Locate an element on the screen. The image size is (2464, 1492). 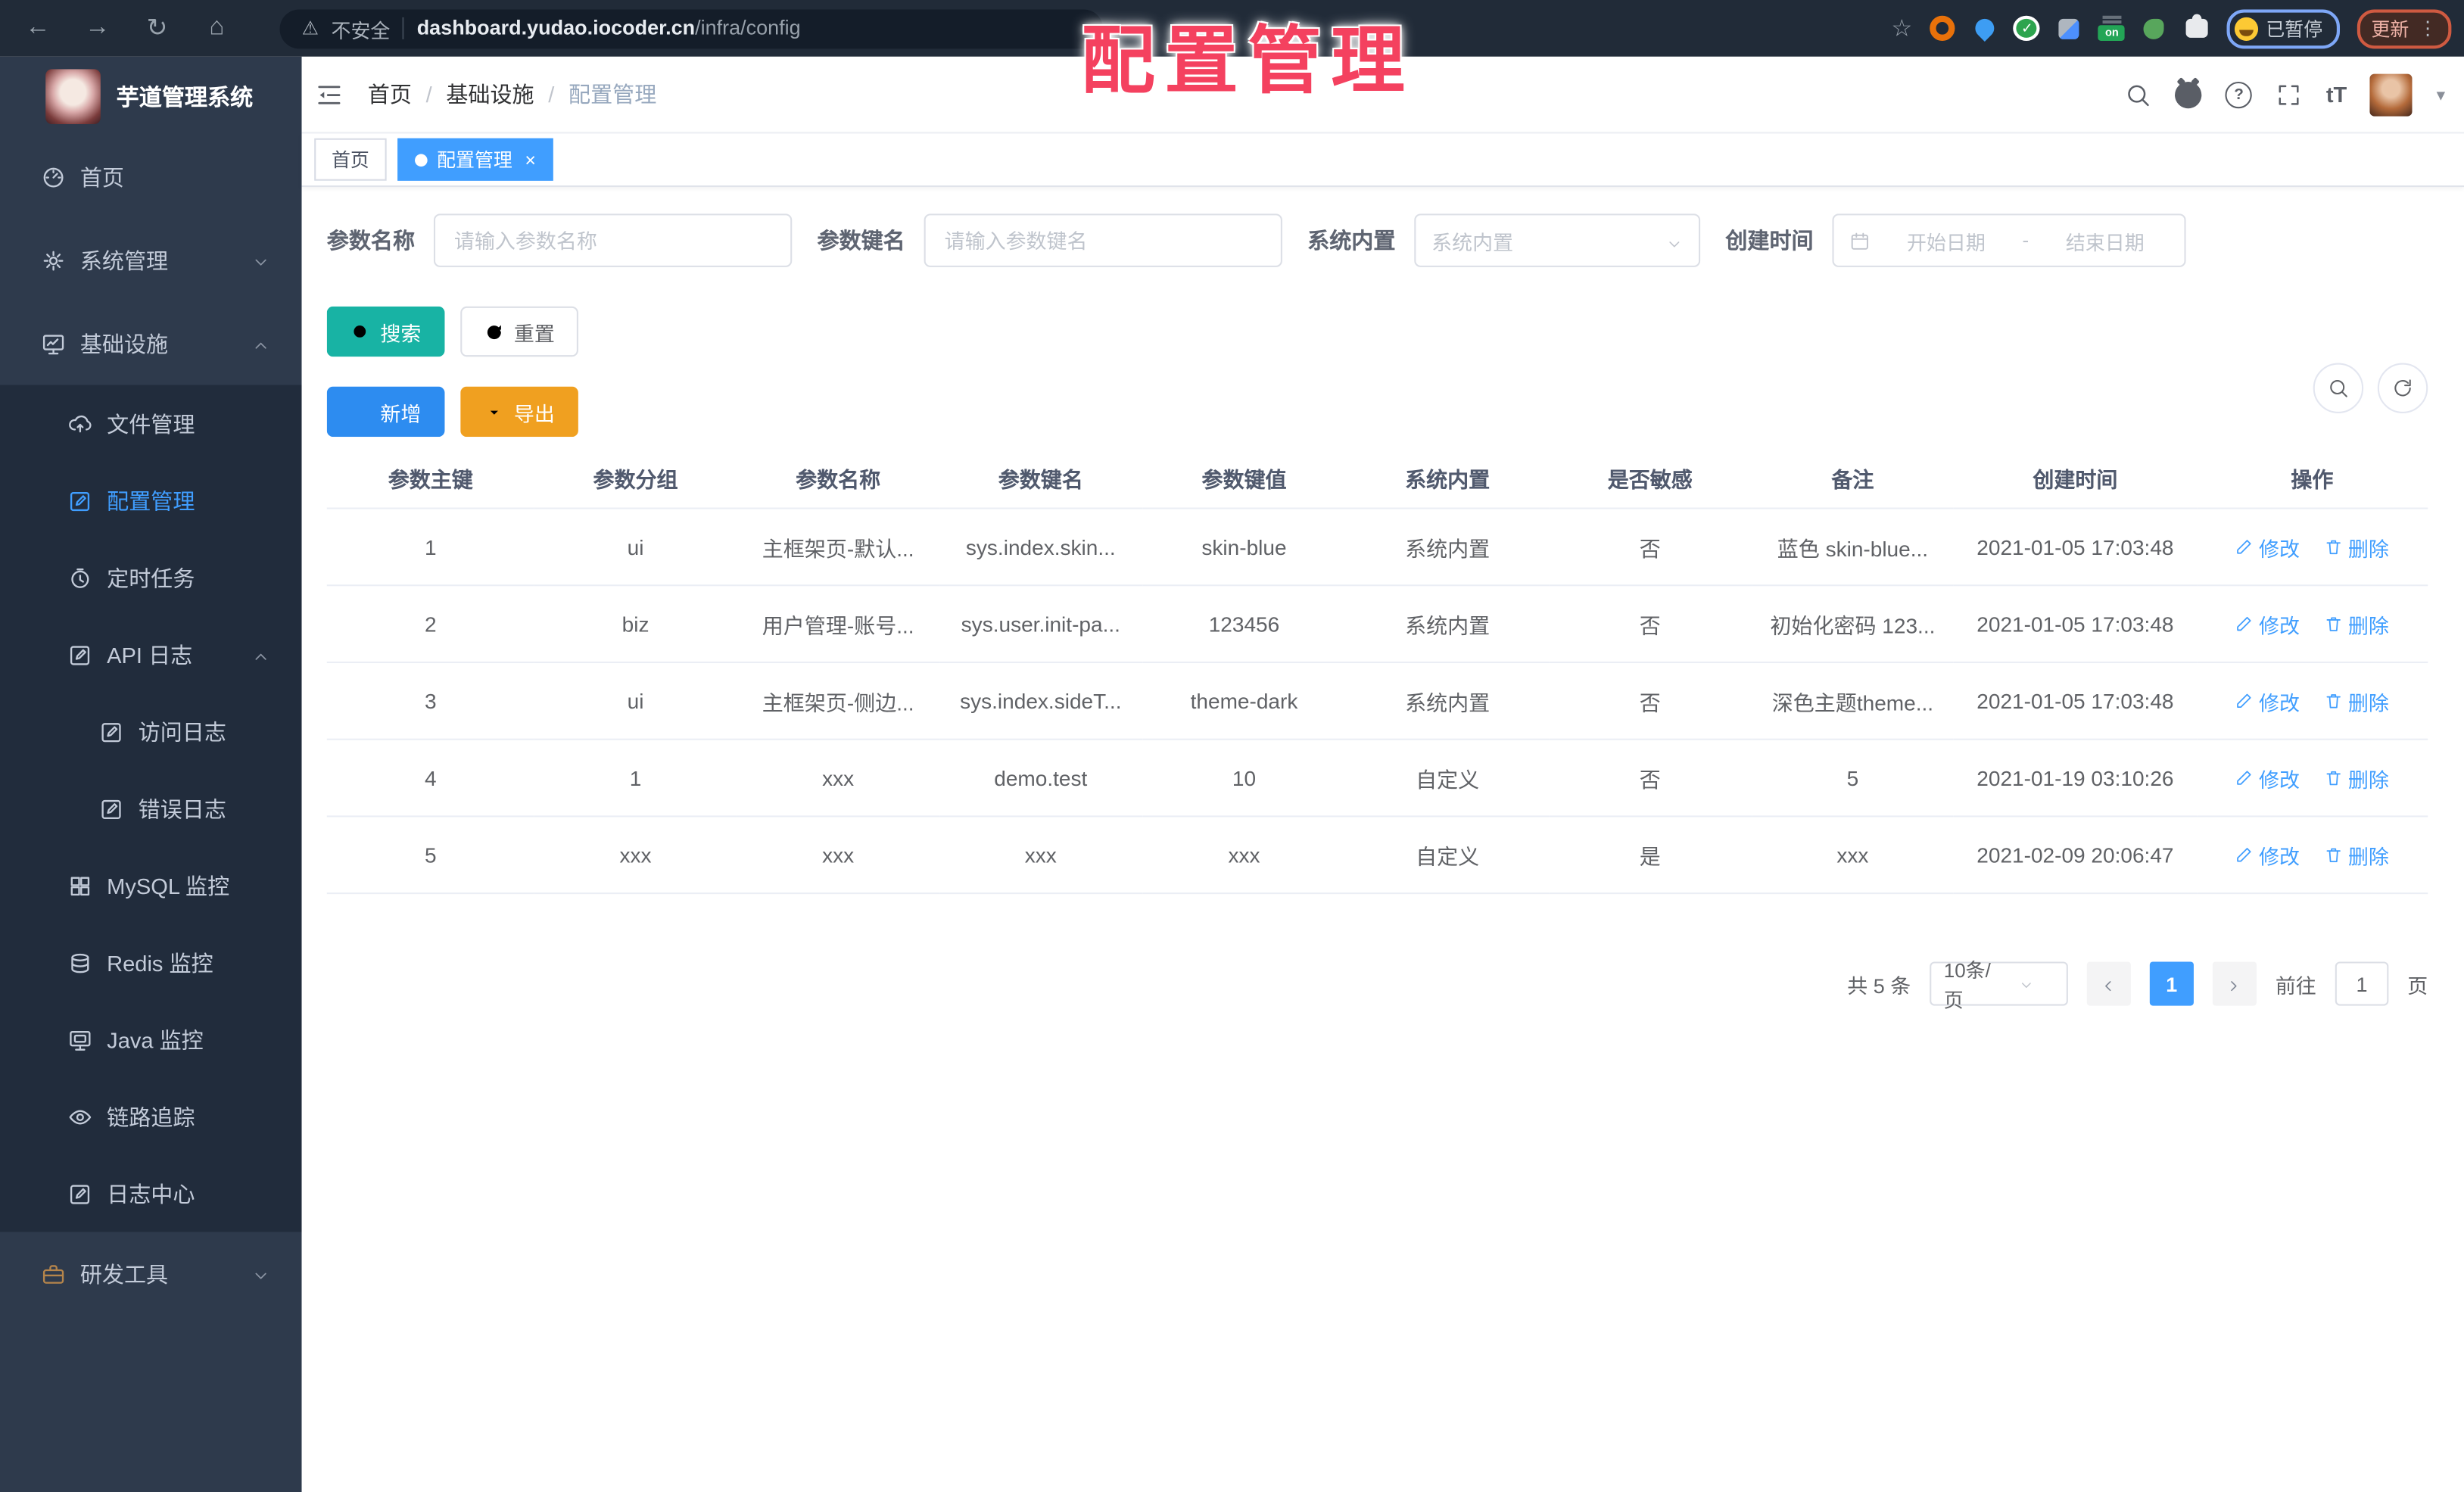
cell-sensitive: 否 is located at coordinates (1650, 624).